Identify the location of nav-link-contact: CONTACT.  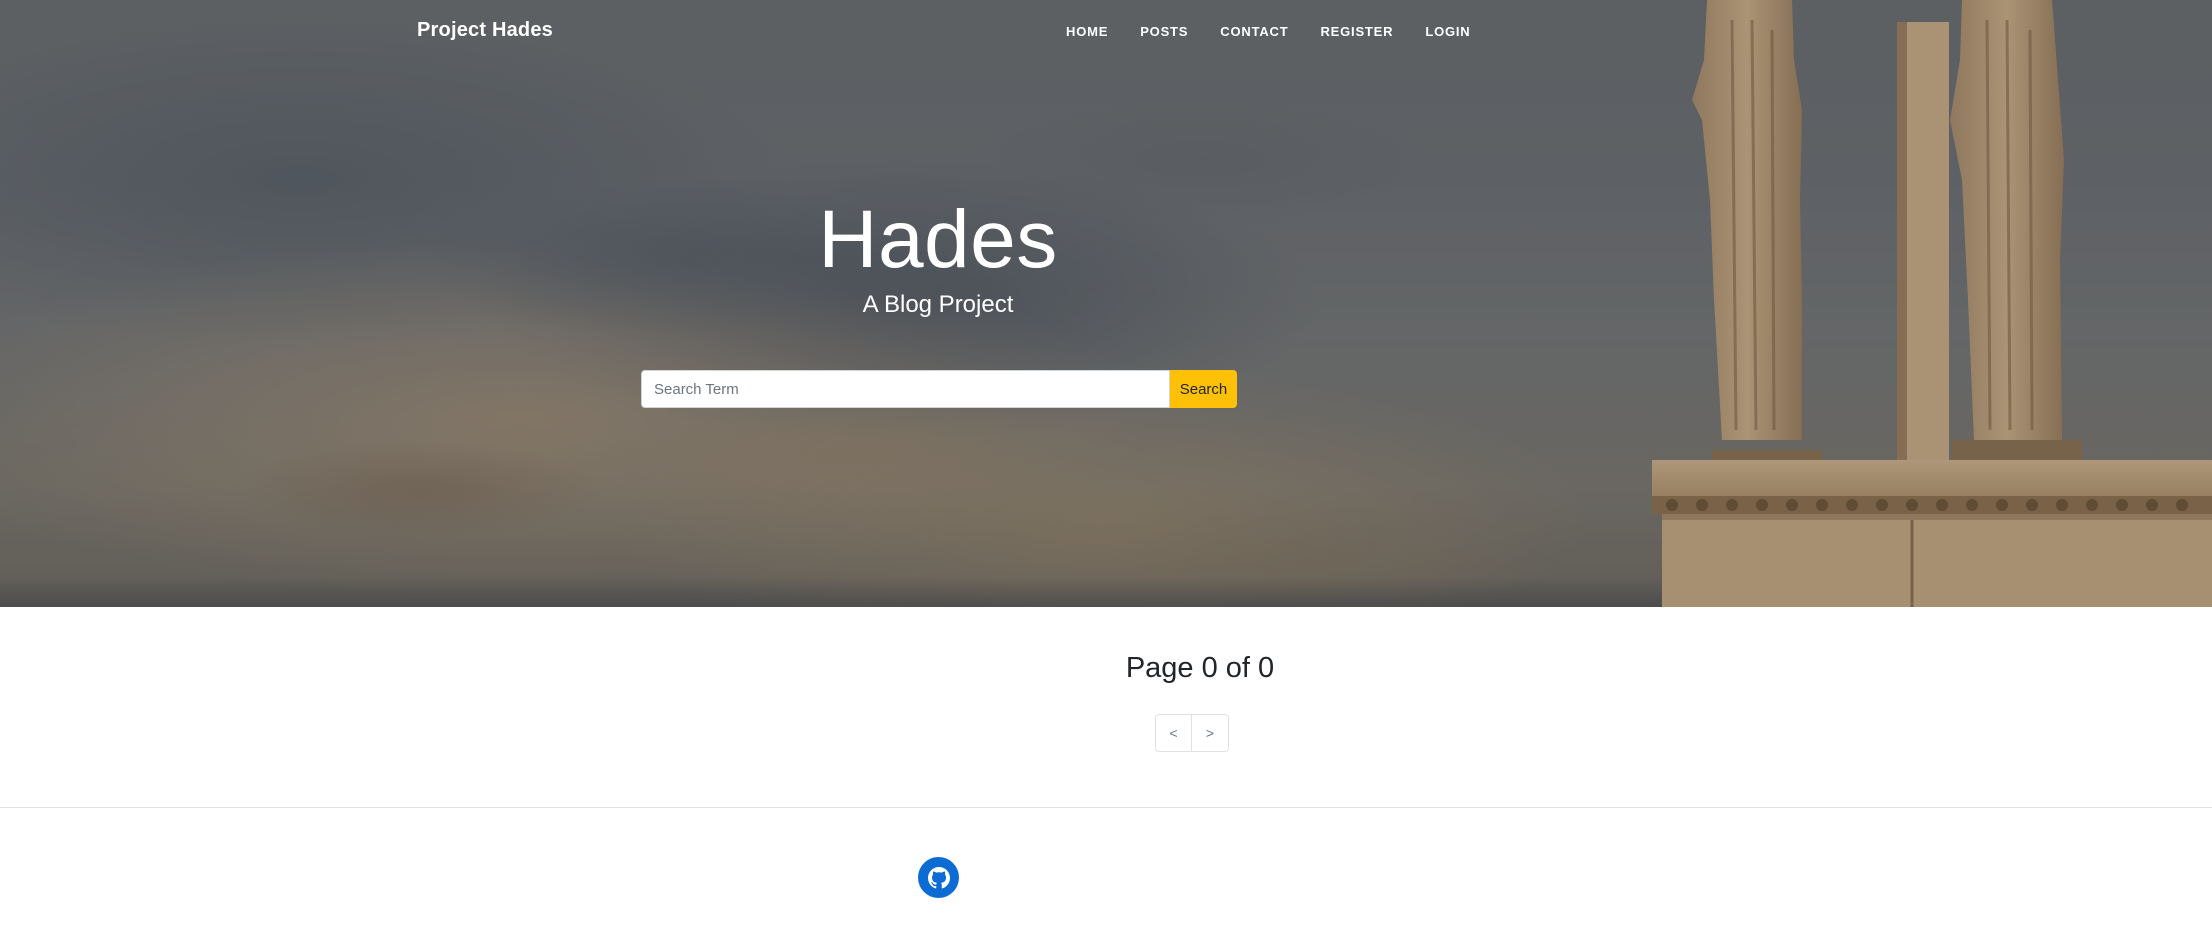
(1254, 31).